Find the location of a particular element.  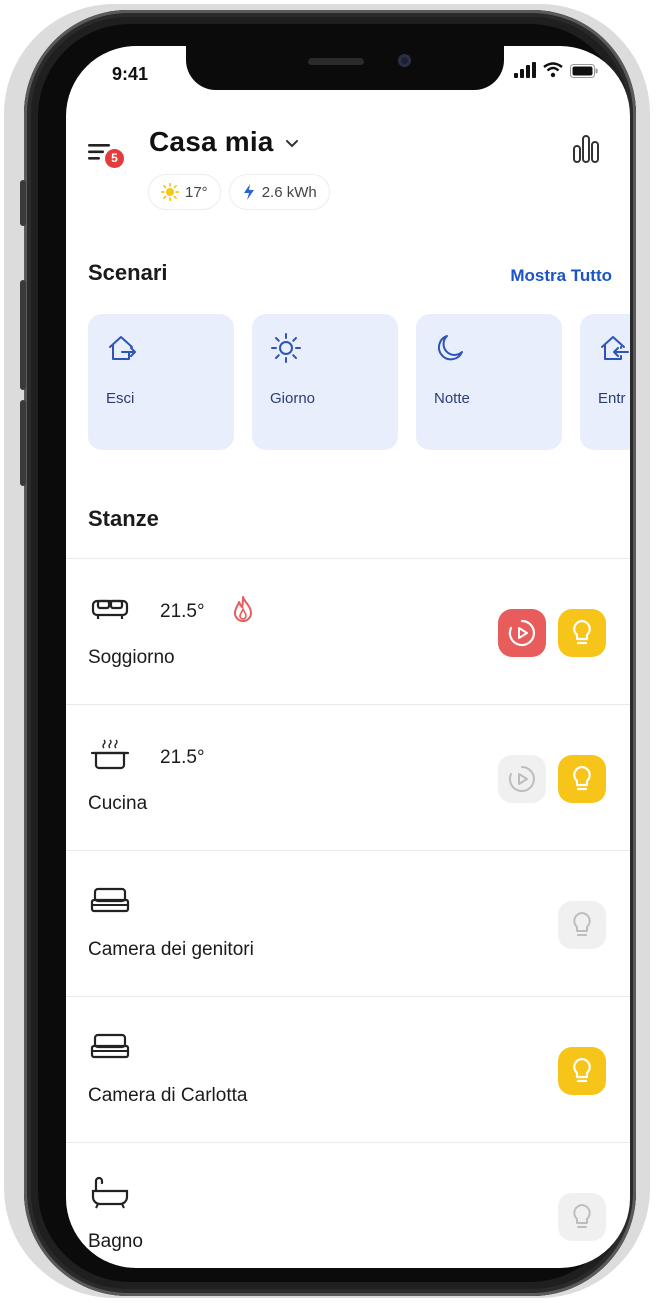

weather-chip: 17° is located at coordinates (184, 192).